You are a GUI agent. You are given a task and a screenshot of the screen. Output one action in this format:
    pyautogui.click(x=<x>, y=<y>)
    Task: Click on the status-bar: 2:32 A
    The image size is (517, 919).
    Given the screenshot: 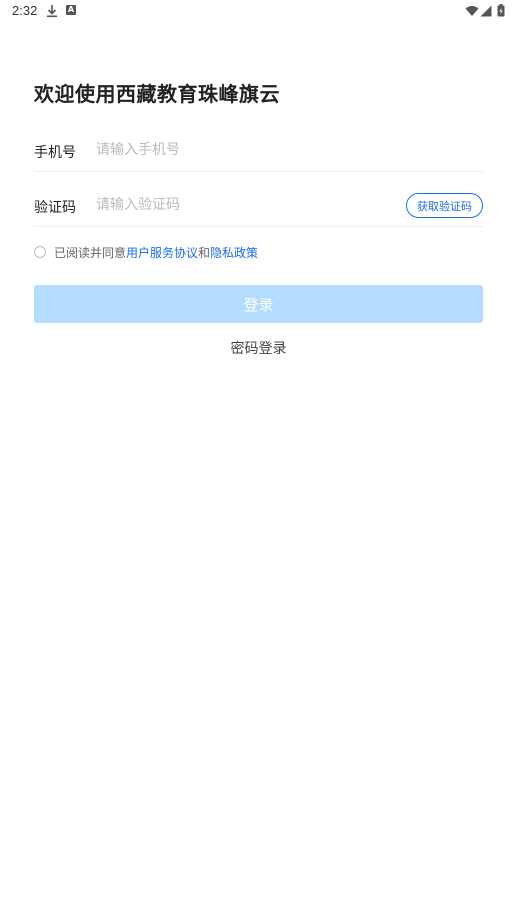 What is the action you would take?
    pyautogui.click(x=258, y=11)
    